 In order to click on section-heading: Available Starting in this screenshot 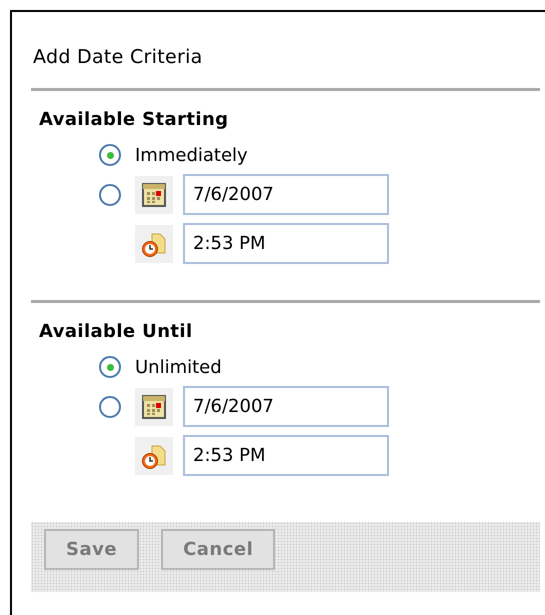, I will do `click(134, 119)`.